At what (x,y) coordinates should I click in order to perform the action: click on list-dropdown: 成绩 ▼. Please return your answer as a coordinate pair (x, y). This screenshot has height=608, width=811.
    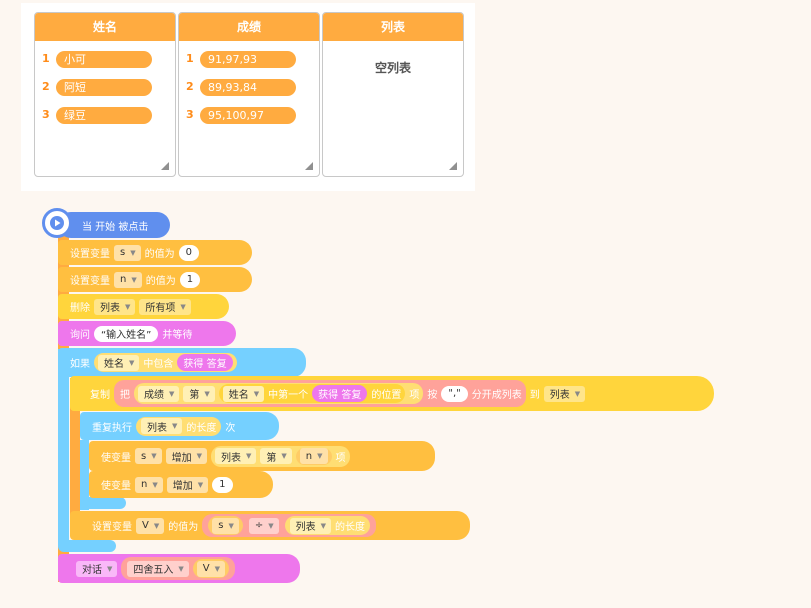
    Looking at the image, I should click on (159, 393).